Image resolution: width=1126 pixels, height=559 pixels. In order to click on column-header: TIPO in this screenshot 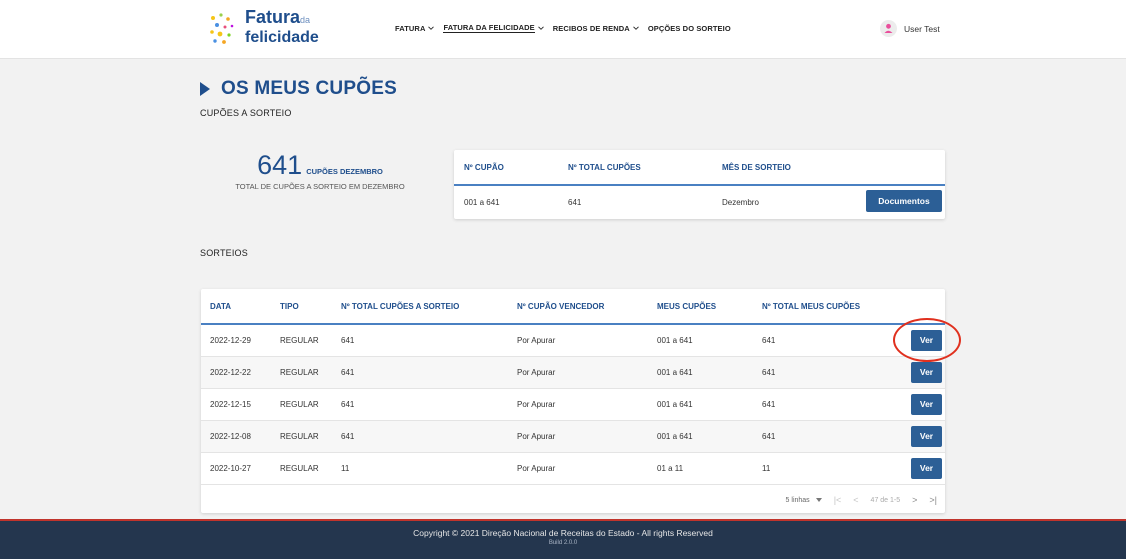, I will do `click(289, 306)`.